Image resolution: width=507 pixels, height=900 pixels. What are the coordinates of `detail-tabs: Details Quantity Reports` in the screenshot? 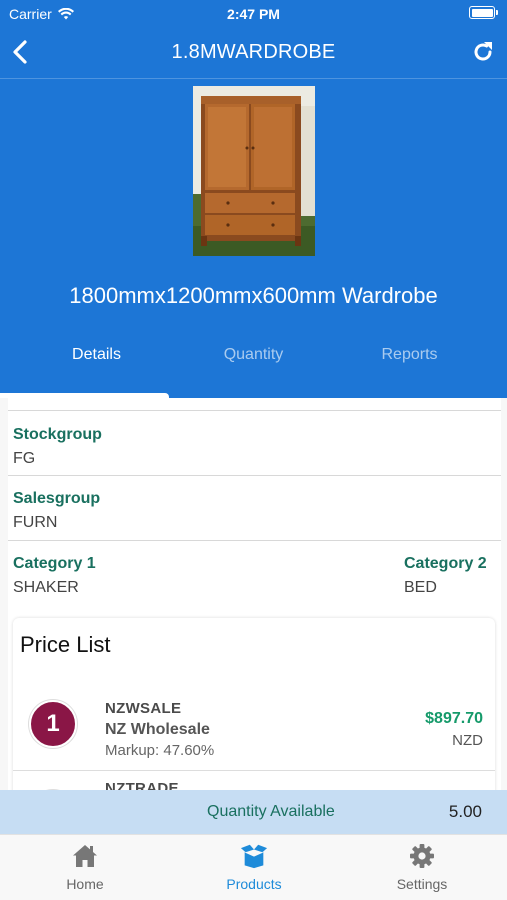 It's located at (253, 364).